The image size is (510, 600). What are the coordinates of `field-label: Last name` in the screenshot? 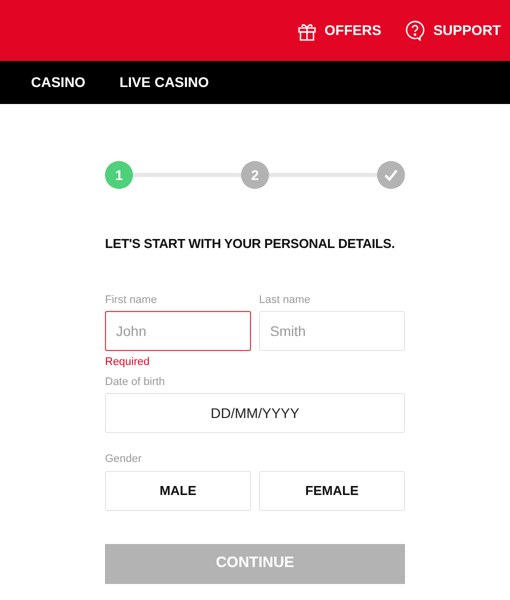 It's located at (285, 300).